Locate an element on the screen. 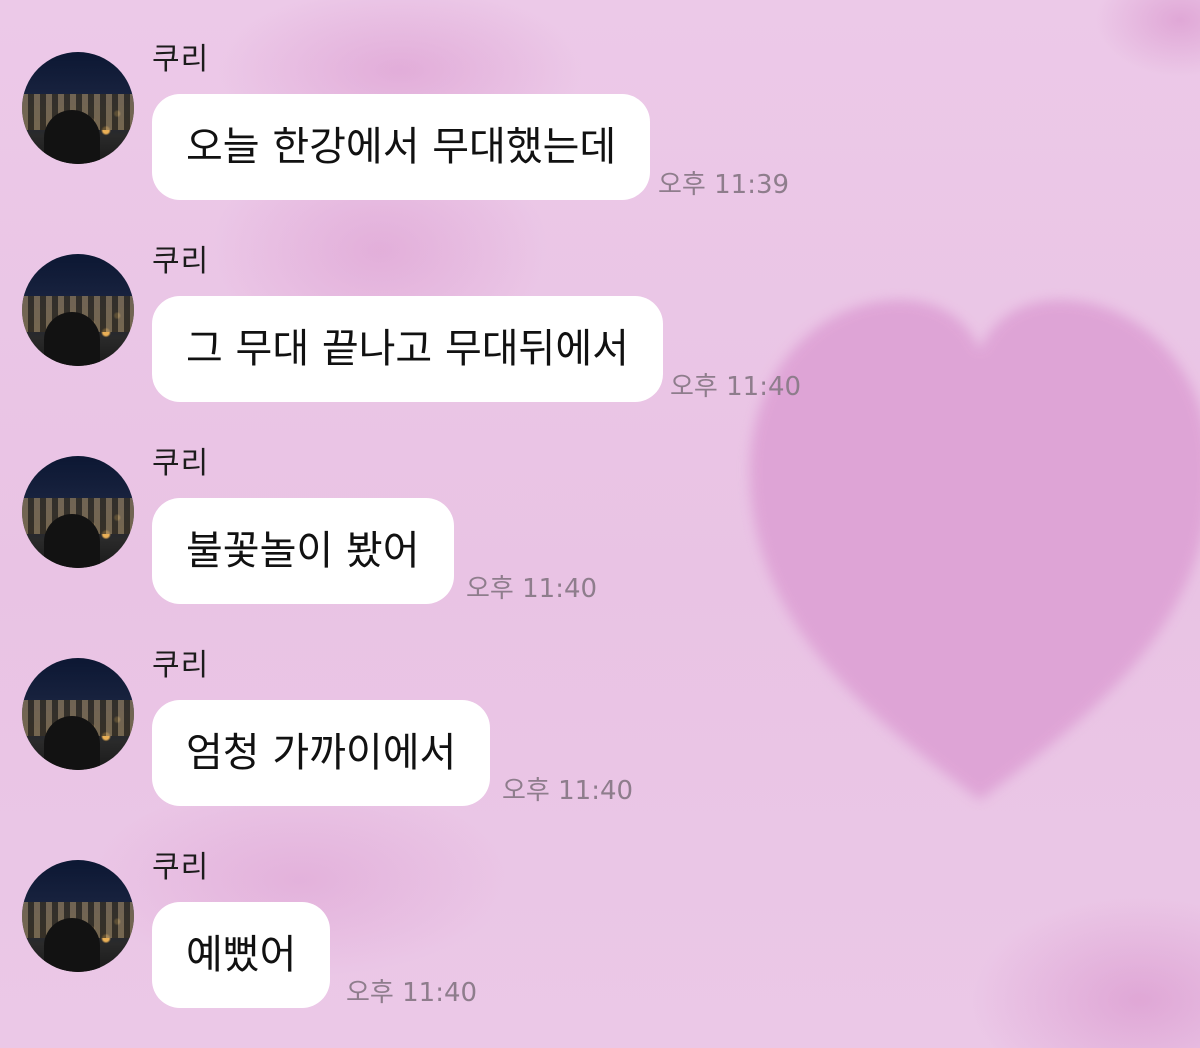 The width and height of the screenshot is (1200, 1048). message-bubble: 예뻤어 is located at coordinates (241, 955).